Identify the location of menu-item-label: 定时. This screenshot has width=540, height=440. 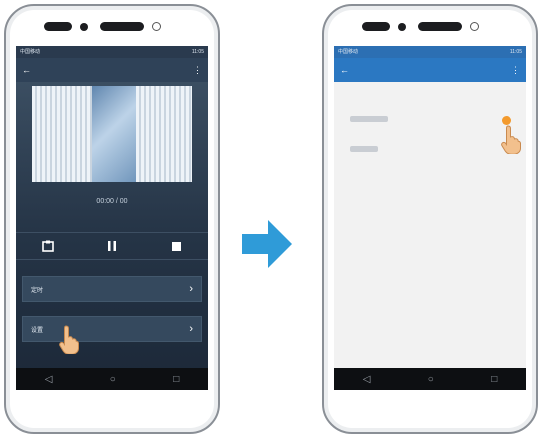
(37, 290).